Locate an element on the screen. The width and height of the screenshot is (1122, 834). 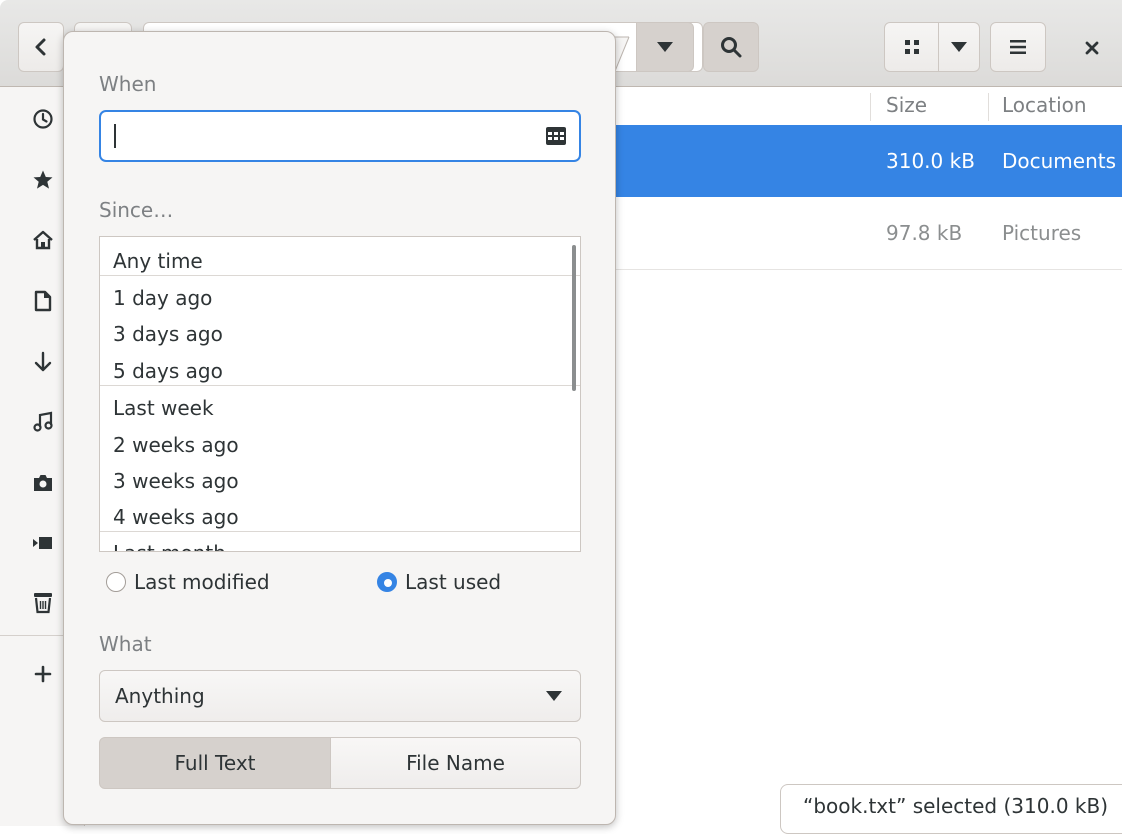
list-item: Last month is located at coordinates (169, 546).